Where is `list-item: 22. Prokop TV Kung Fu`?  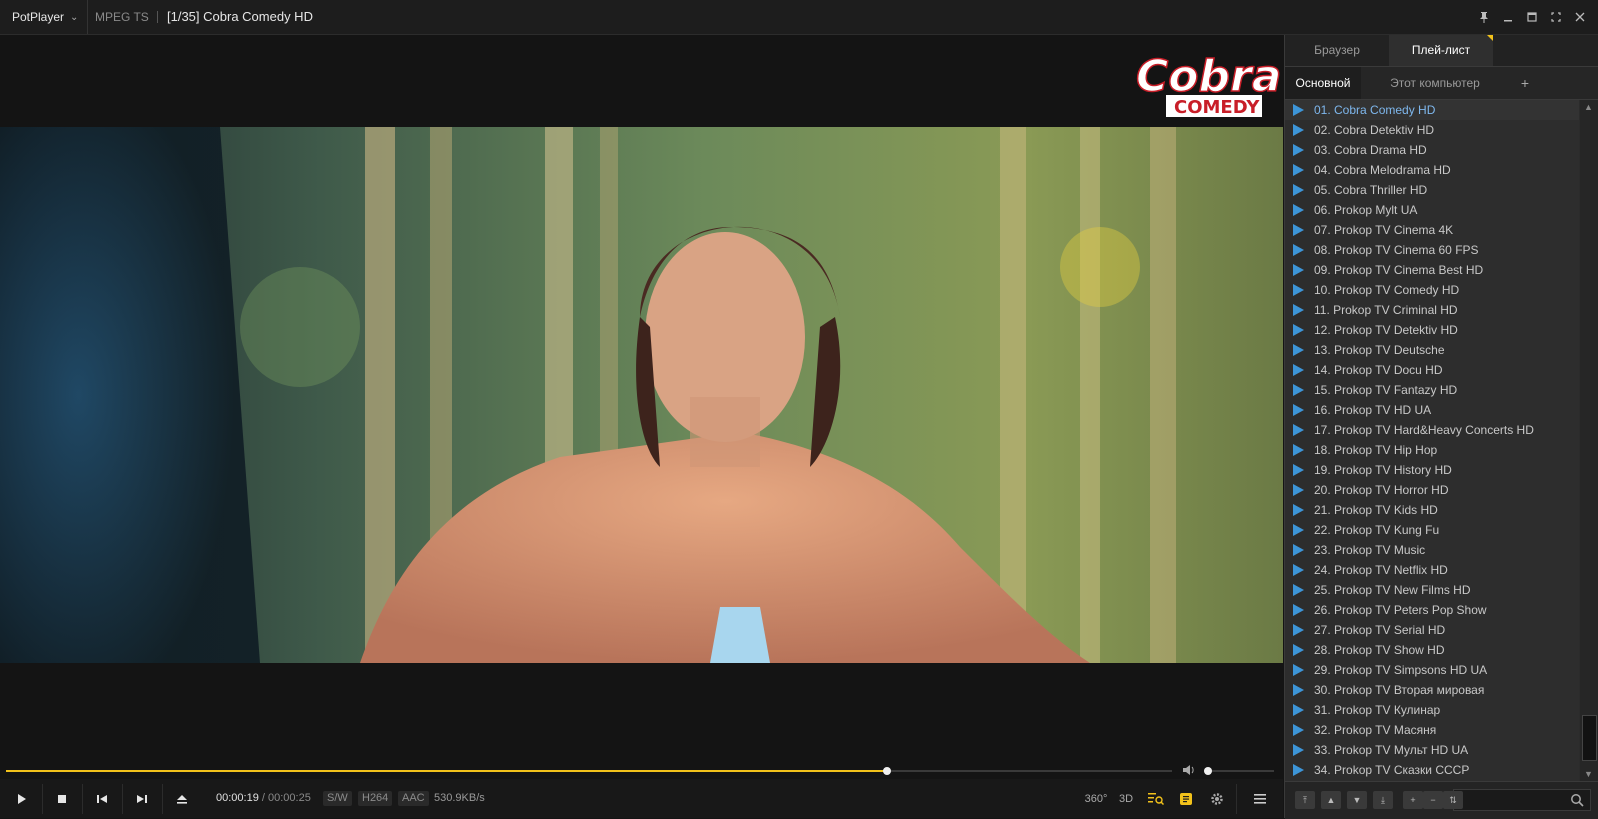 list-item: 22. Prokop TV Kung Fu is located at coordinates (1432, 530).